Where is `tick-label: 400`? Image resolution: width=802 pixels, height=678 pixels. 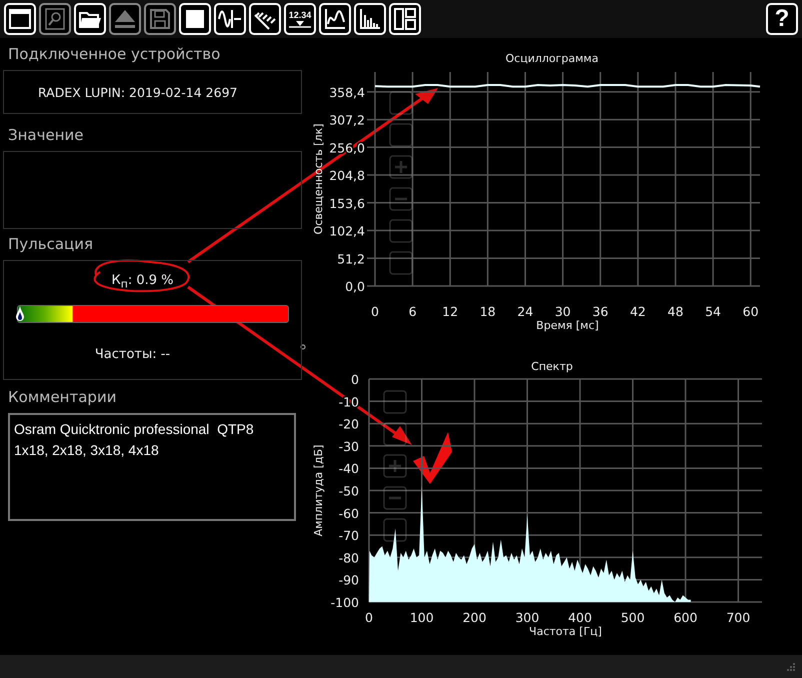 tick-label: 400 is located at coordinates (580, 617).